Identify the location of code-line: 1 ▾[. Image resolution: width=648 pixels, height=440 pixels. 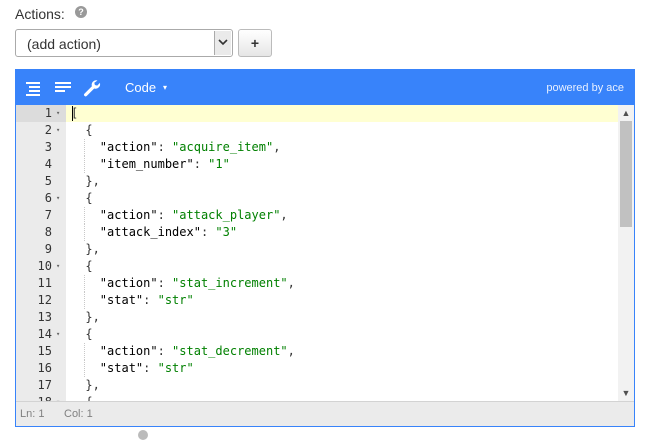
(316, 113).